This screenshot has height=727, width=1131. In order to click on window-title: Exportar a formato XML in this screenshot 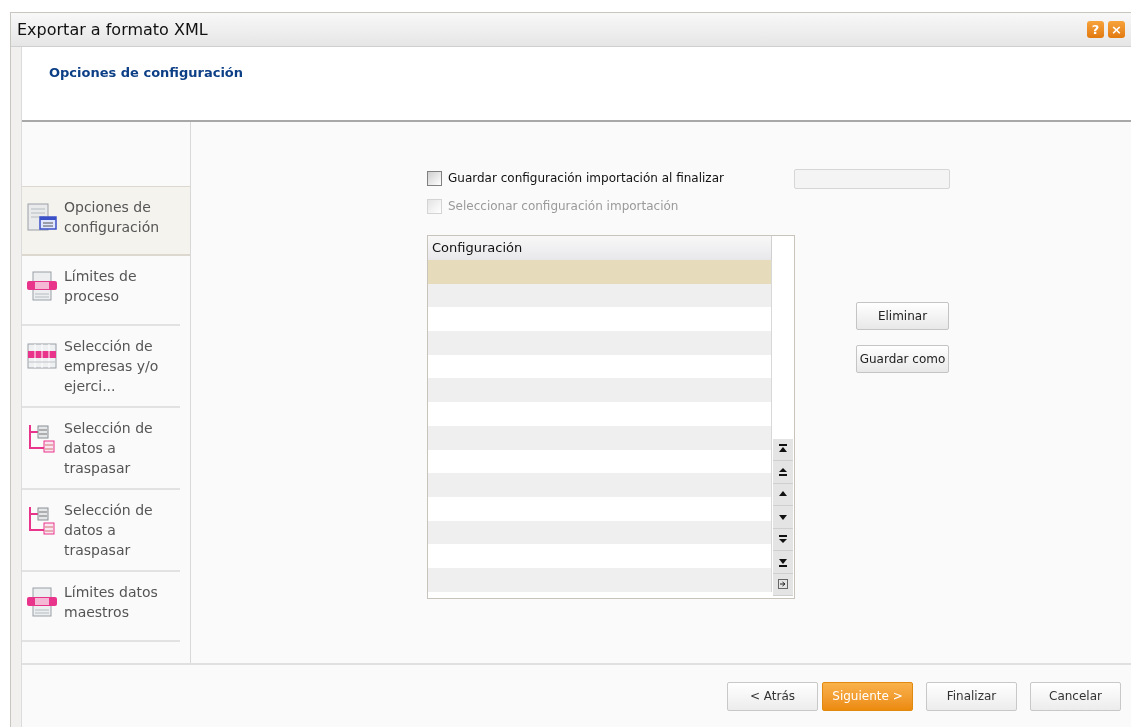, I will do `click(112, 29)`.